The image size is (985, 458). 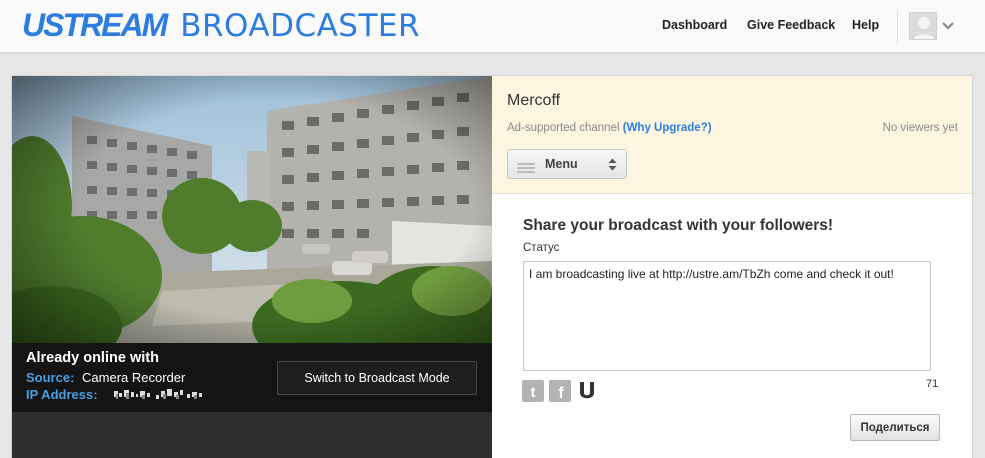 I want to click on logo-product-name: BROADCASTER, so click(x=300, y=26).